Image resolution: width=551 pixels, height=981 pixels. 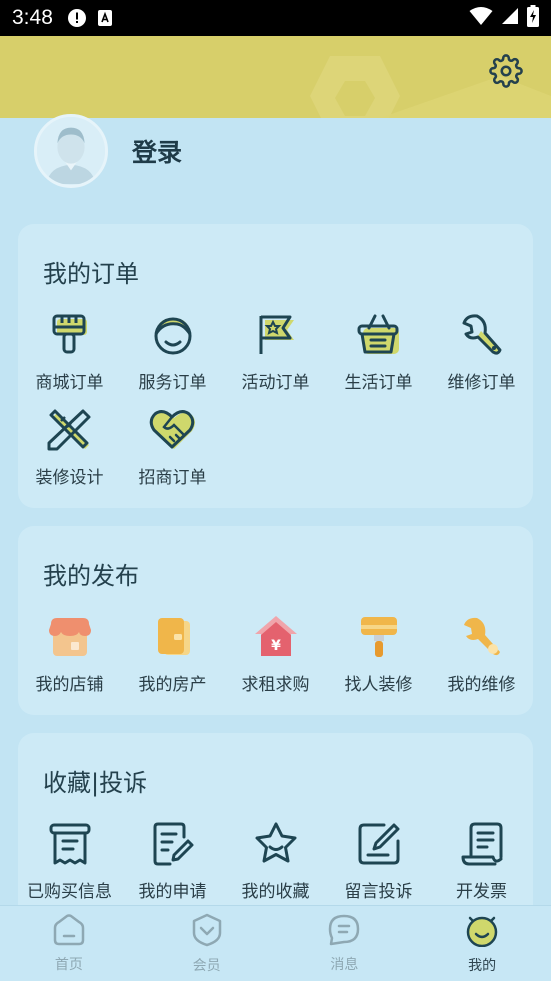 I want to click on battery-icon, so click(x=533, y=18).